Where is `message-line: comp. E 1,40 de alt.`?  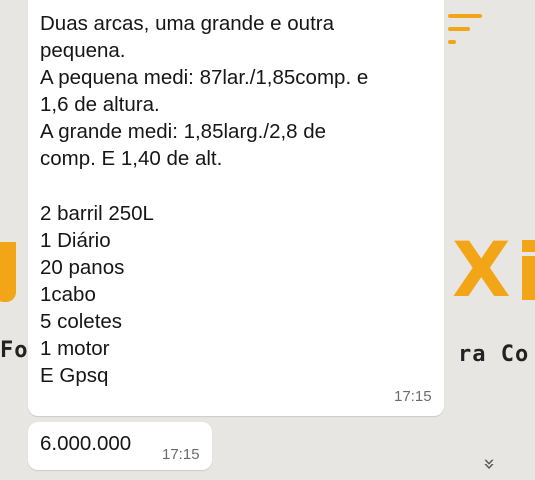
message-line: comp. E 1,40 de alt. is located at coordinates (131, 158).